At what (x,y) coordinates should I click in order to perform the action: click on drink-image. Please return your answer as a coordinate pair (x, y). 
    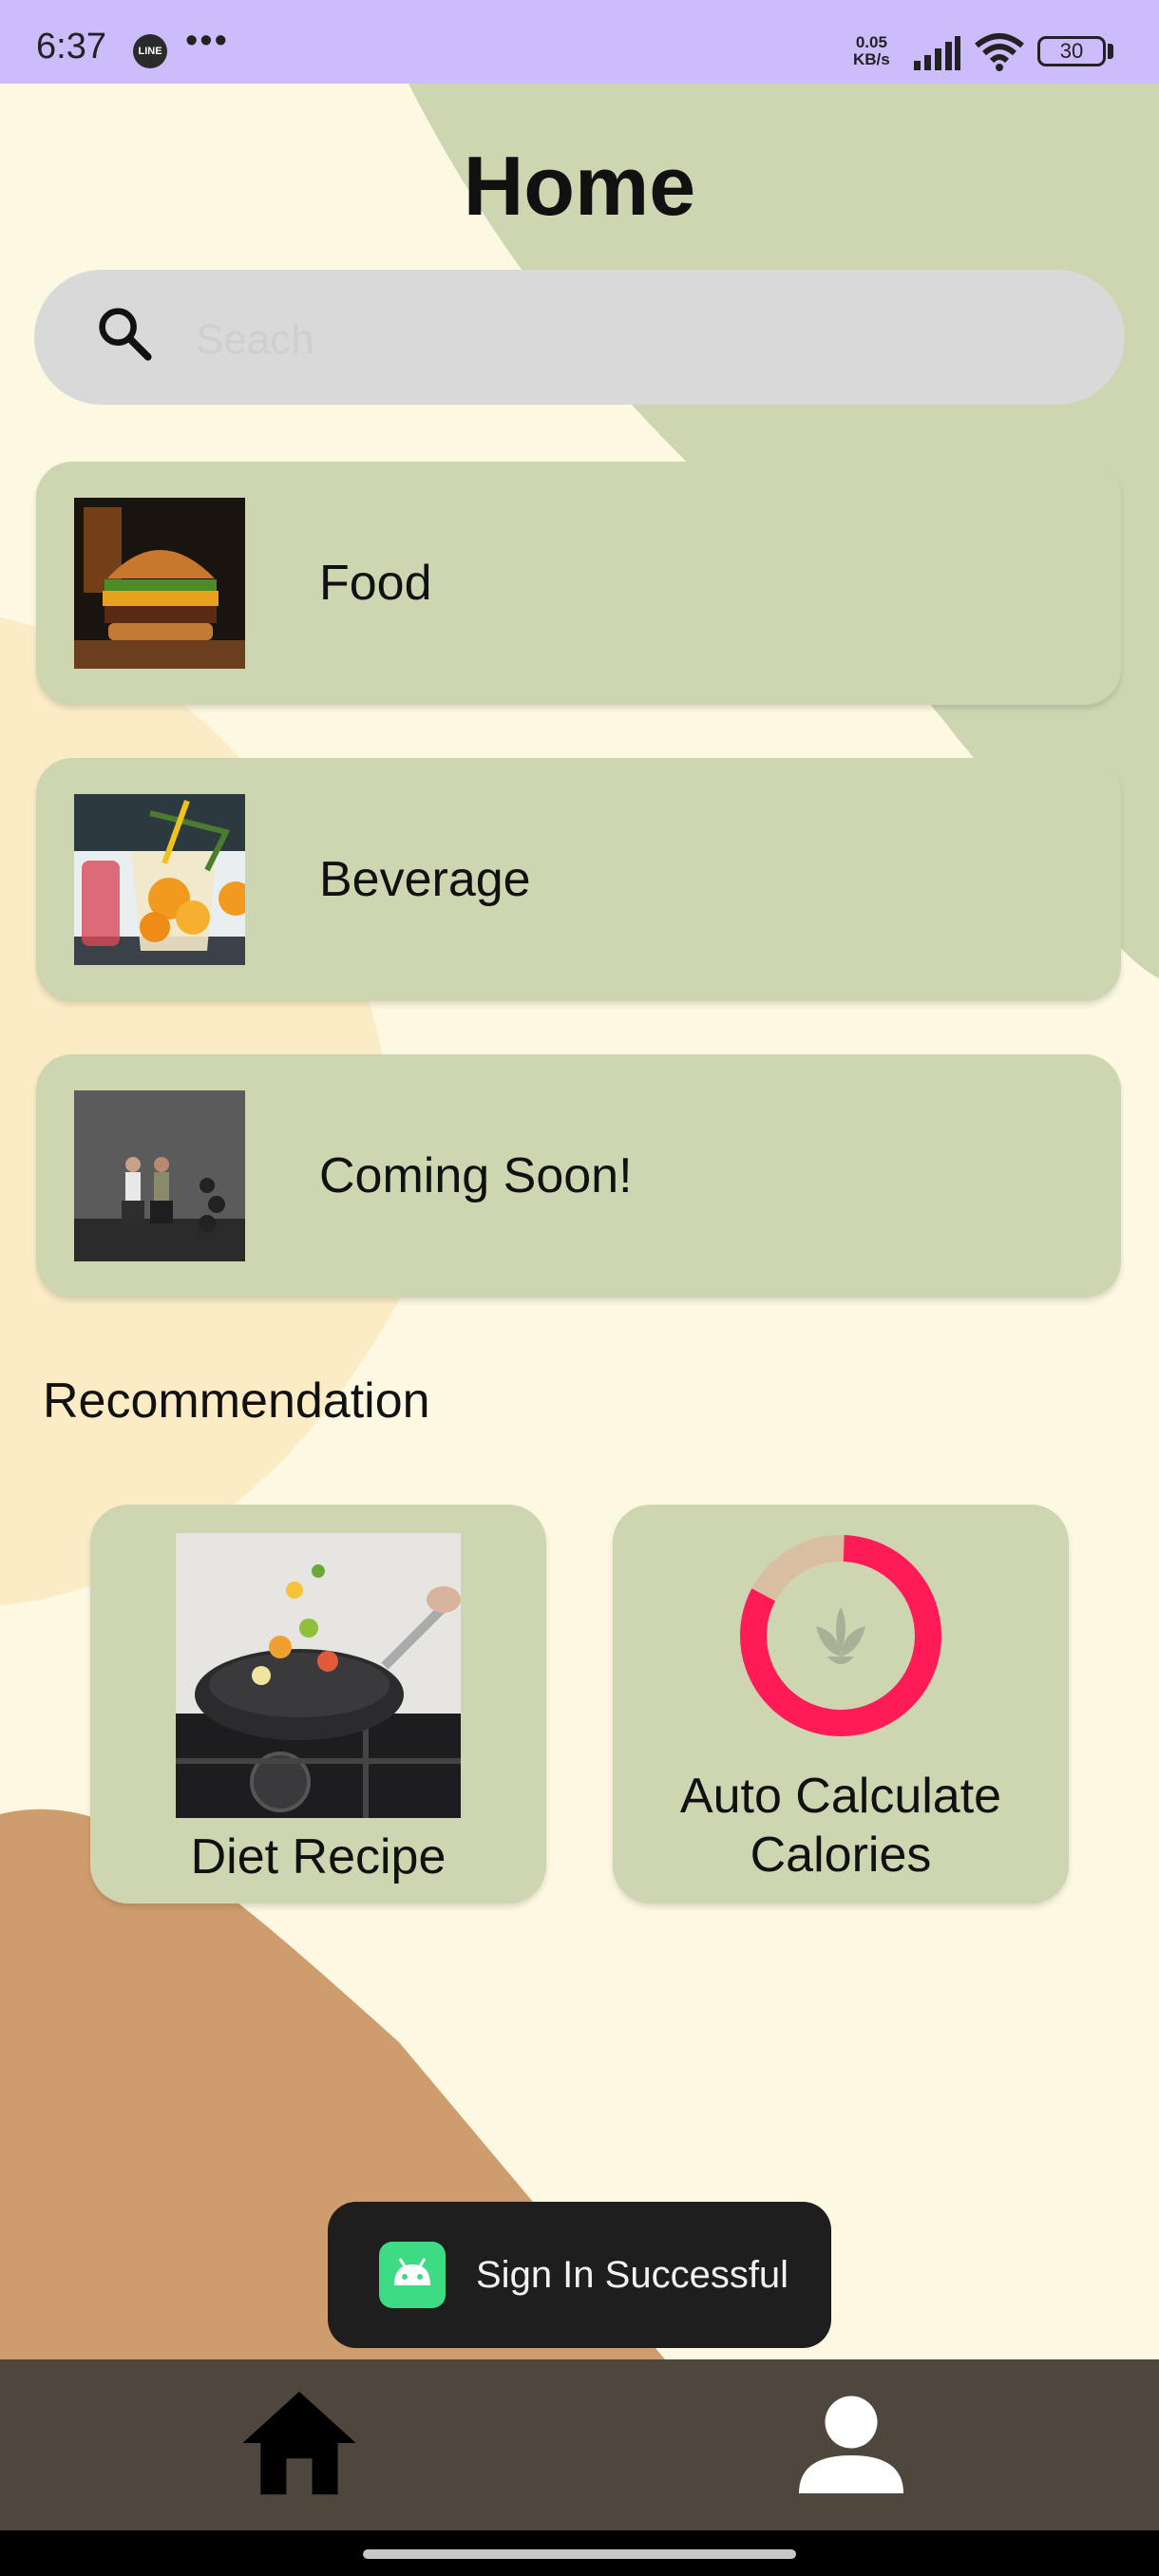
    Looking at the image, I should click on (159, 879).